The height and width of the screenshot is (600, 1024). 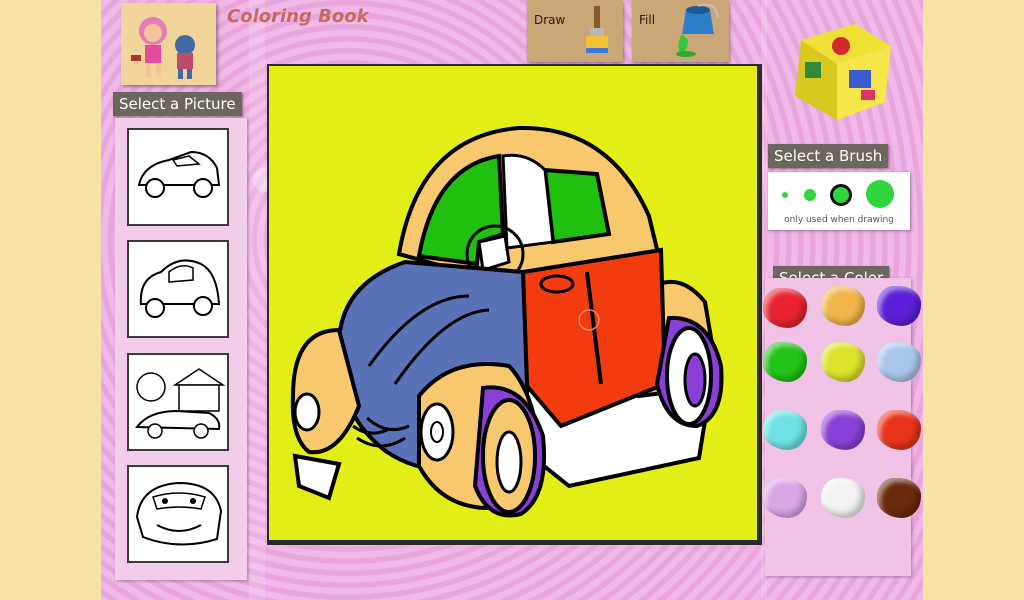 What do you see at coordinates (785, 430) in the screenshot?
I see `color-swatch-cyan` at bounding box center [785, 430].